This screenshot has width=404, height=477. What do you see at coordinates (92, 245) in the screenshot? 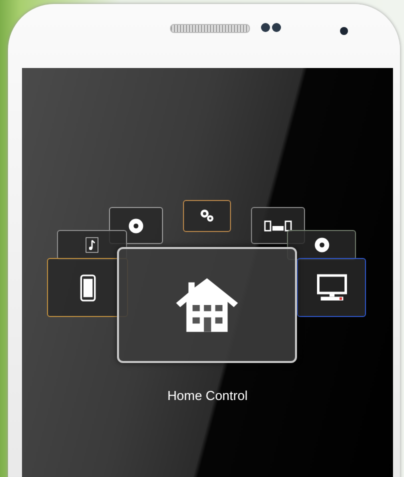
I see `music-note-icon` at bounding box center [92, 245].